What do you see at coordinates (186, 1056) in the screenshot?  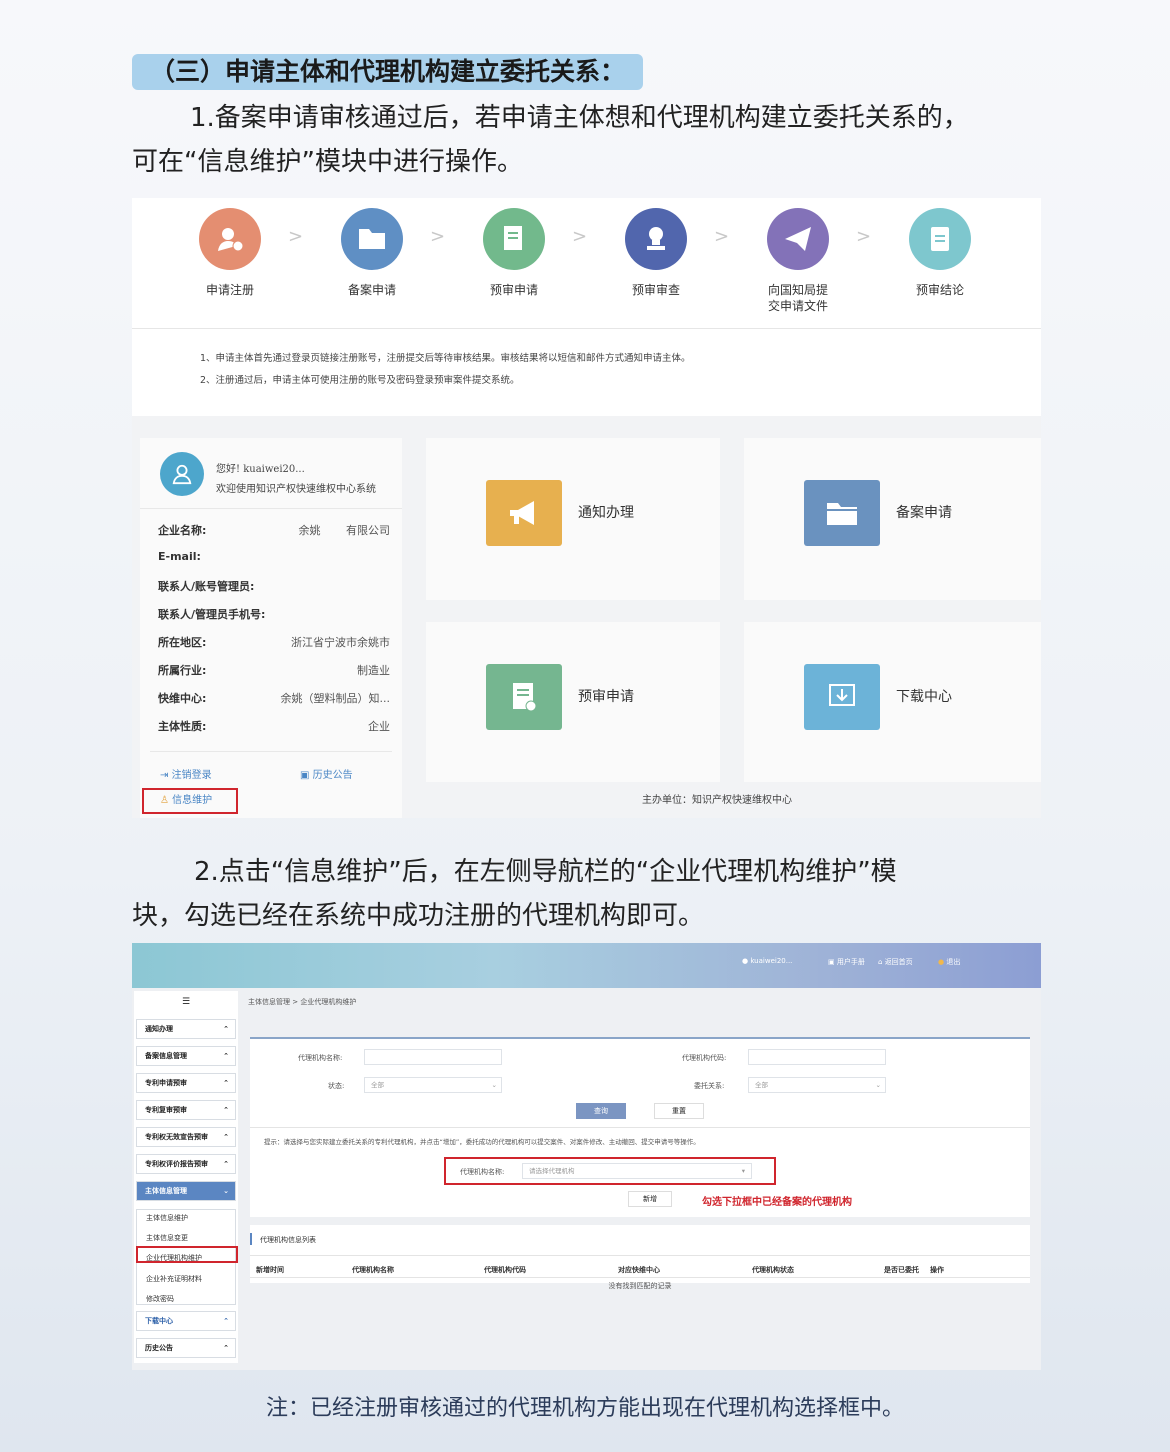 I see `sidebar-item: 备案信息管理 ⌃` at bounding box center [186, 1056].